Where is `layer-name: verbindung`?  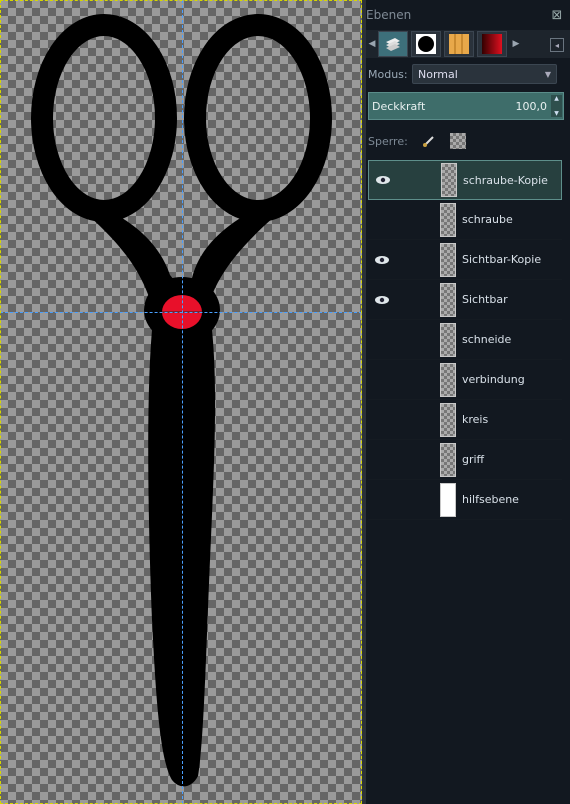 layer-name: verbindung is located at coordinates (493, 379).